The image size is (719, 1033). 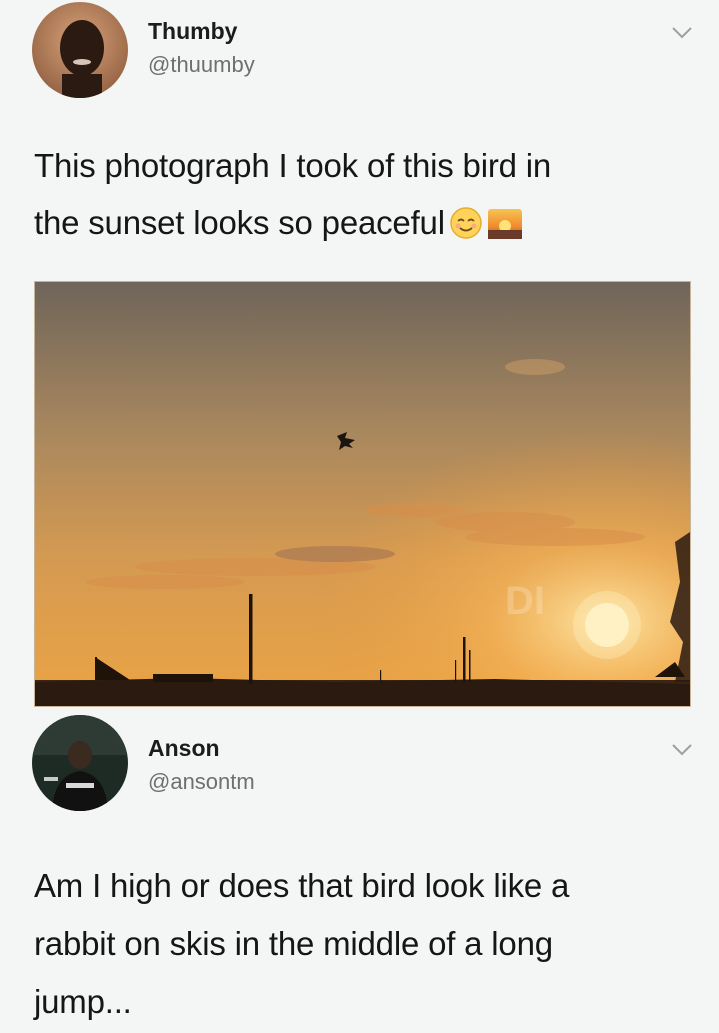 What do you see at coordinates (80, 50) in the screenshot?
I see `avatar-thumby` at bounding box center [80, 50].